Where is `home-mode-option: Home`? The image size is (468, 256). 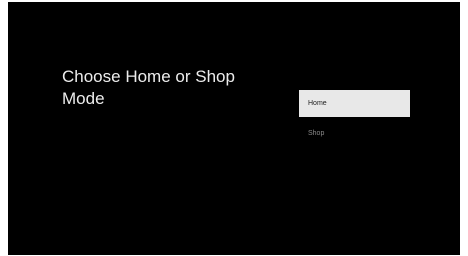
home-mode-option: Home is located at coordinates (354, 103).